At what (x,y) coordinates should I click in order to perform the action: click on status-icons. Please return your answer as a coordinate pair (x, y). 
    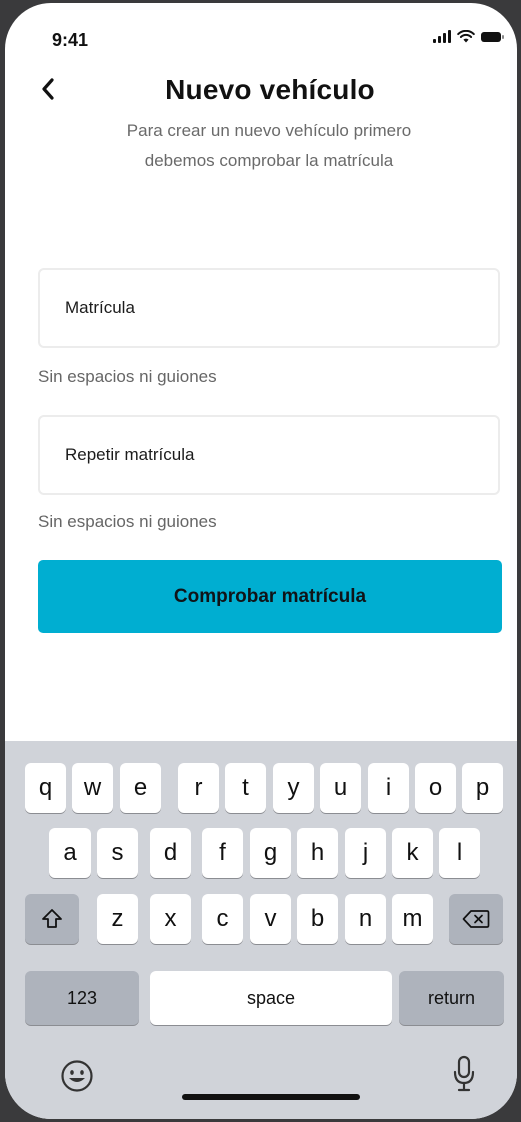
    Looking at the image, I should click on (468, 36).